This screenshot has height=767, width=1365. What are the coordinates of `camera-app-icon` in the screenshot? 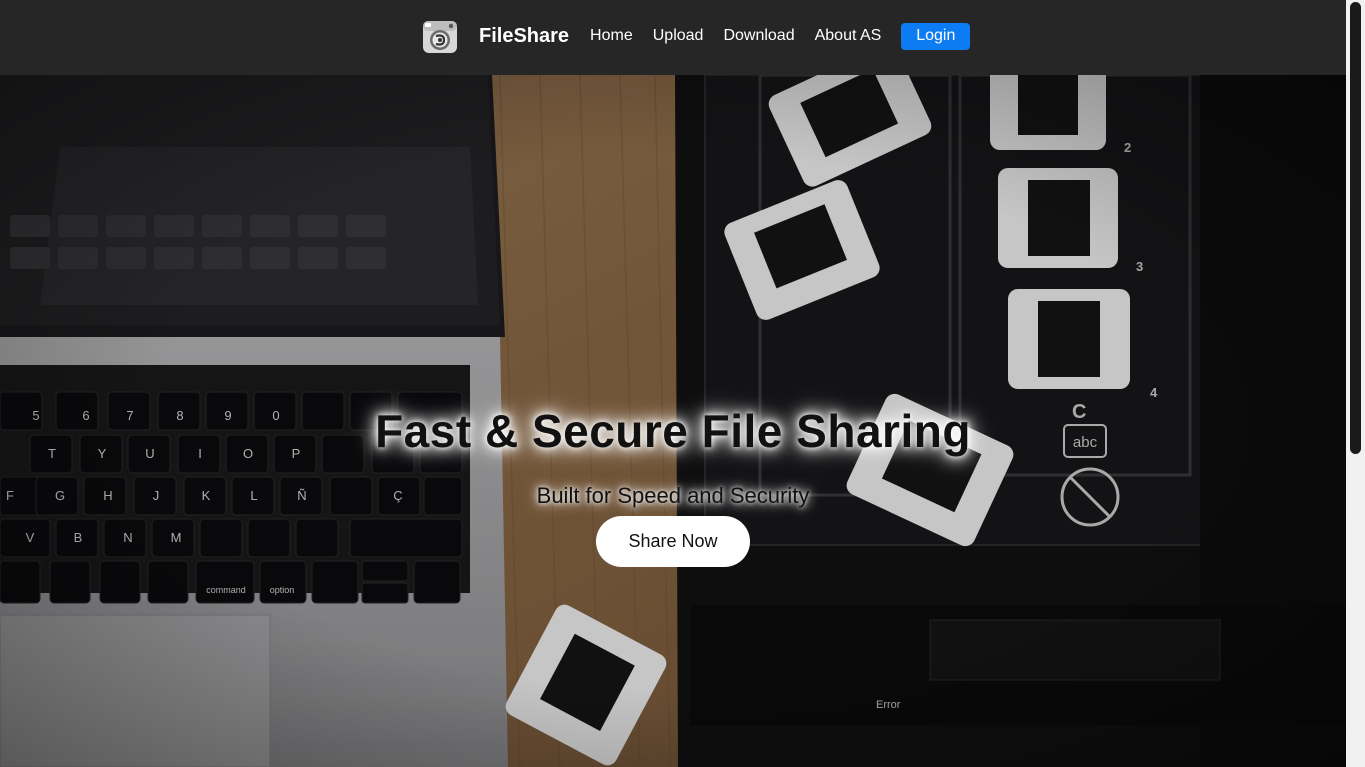 It's located at (440, 36).